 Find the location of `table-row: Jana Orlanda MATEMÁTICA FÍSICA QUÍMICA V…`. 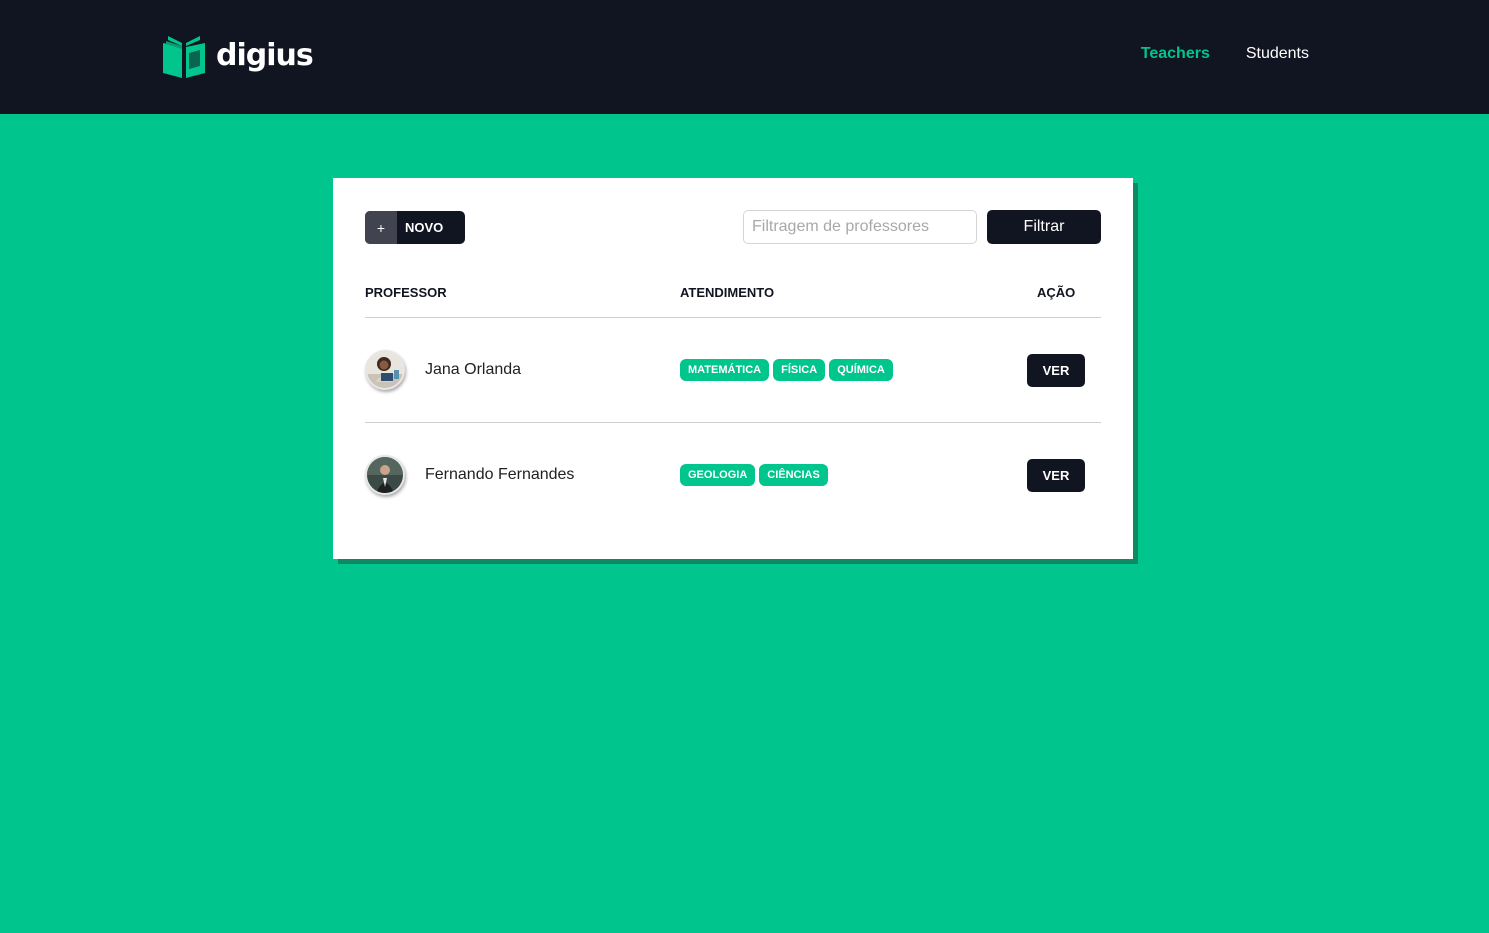

table-row: Jana Orlanda MATEMÁTICA FÍSICA QUÍMICA V… is located at coordinates (733, 370).